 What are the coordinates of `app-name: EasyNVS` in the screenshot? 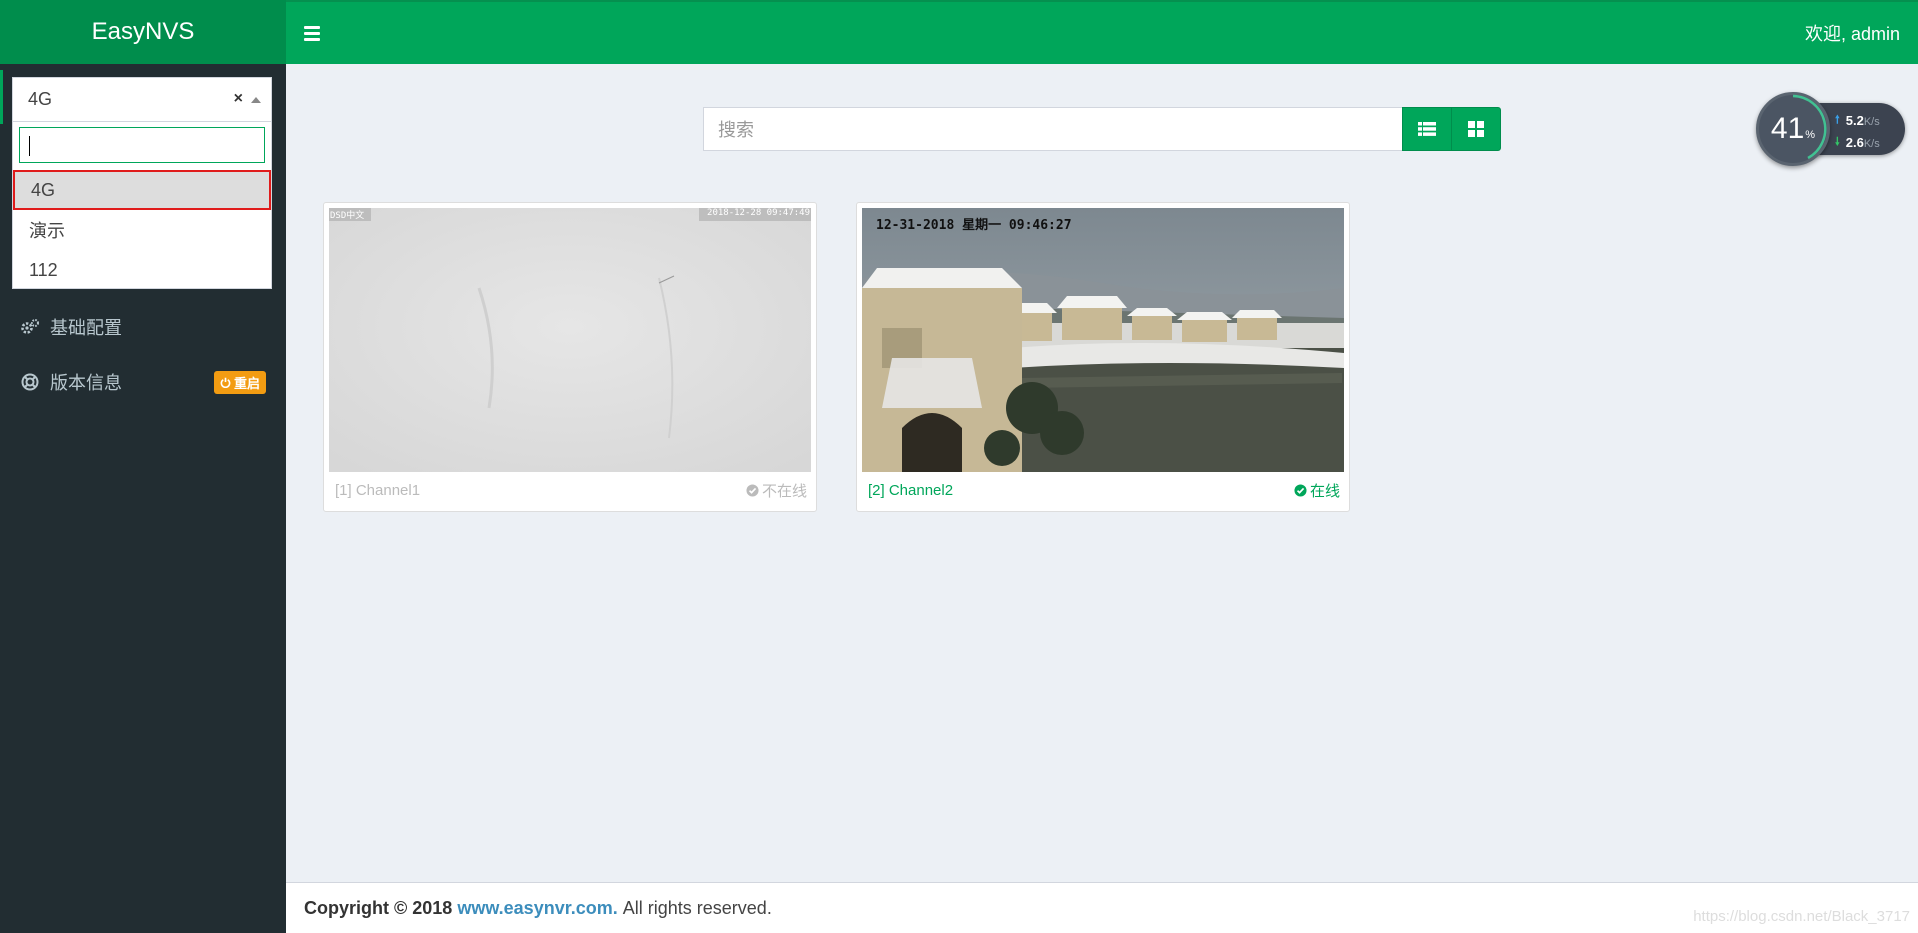 It's located at (143, 31).